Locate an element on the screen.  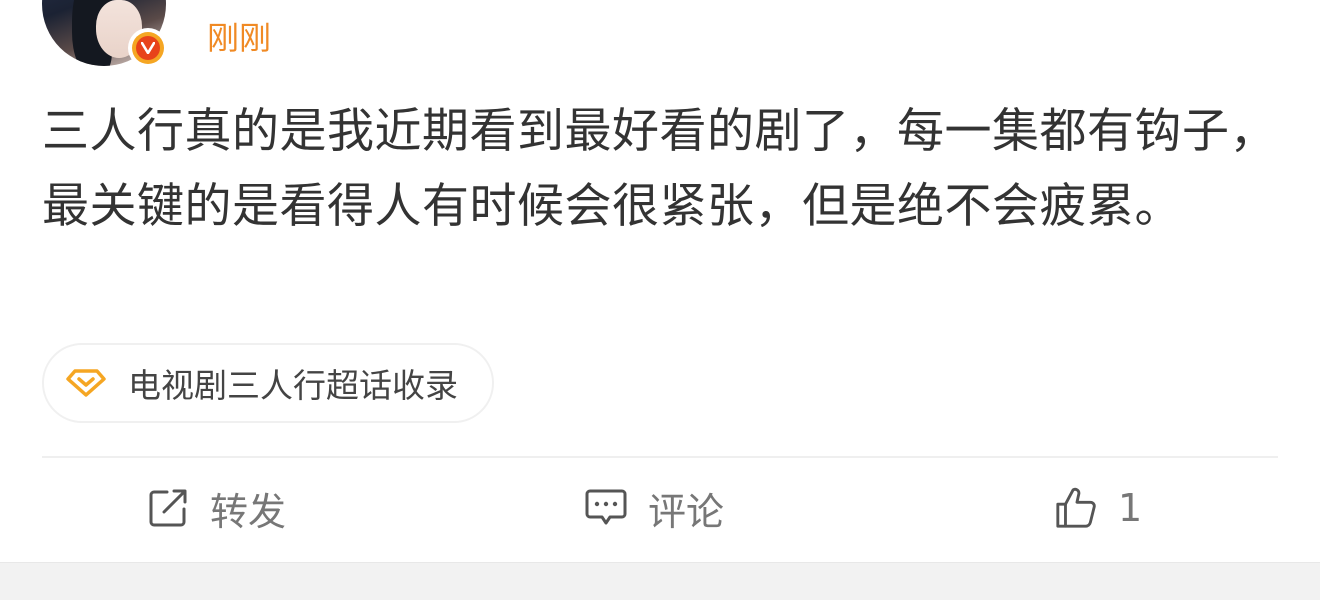
repost-label: 转发 is located at coordinates (248, 511).